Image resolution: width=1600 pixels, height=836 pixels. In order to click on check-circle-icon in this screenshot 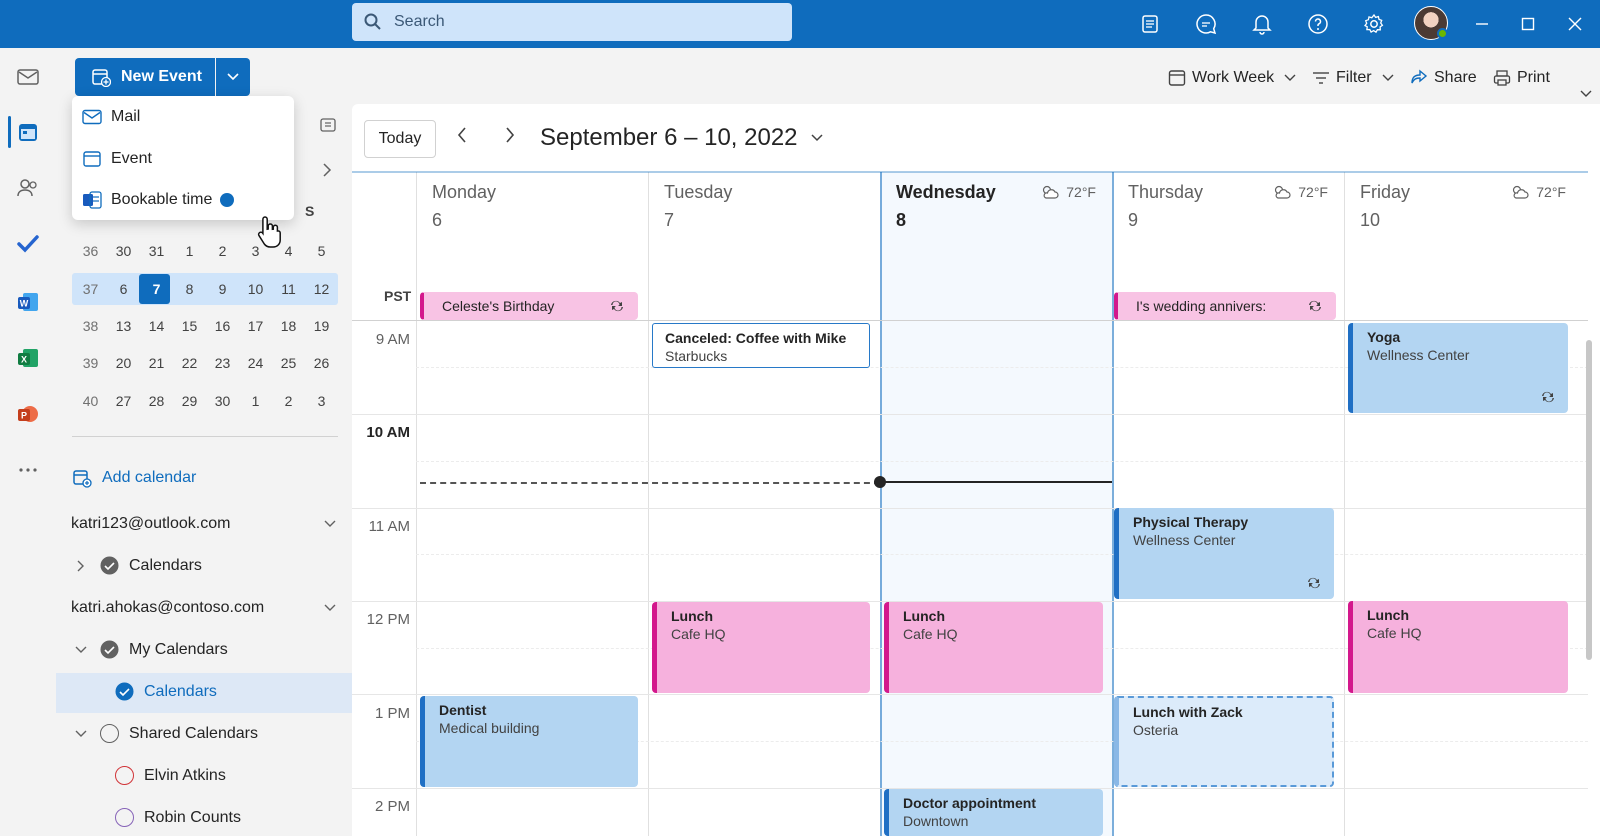, I will do `click(109, 649)`.